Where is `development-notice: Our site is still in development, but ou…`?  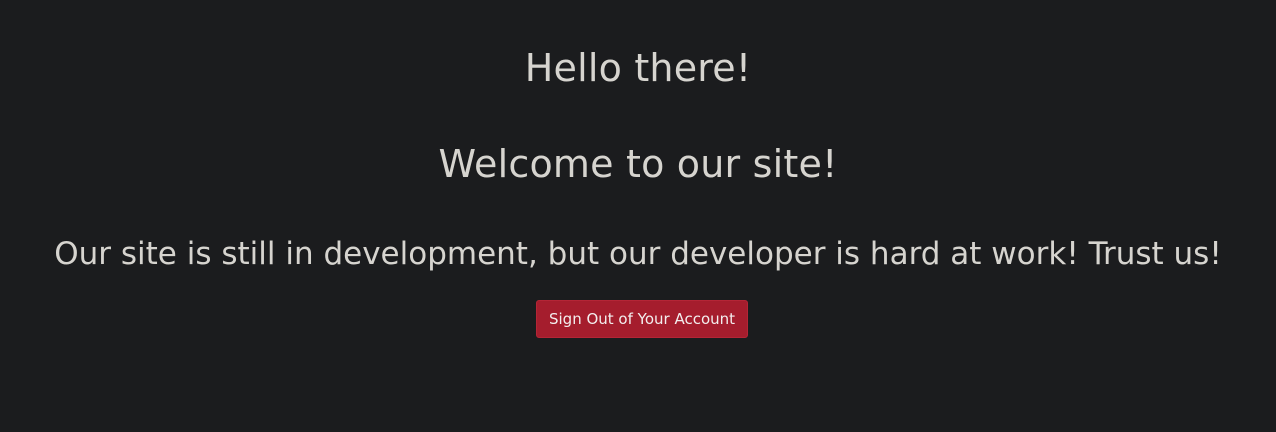
development-notice: Our site is still in development, but ou… is located at coordinates (638, 254).